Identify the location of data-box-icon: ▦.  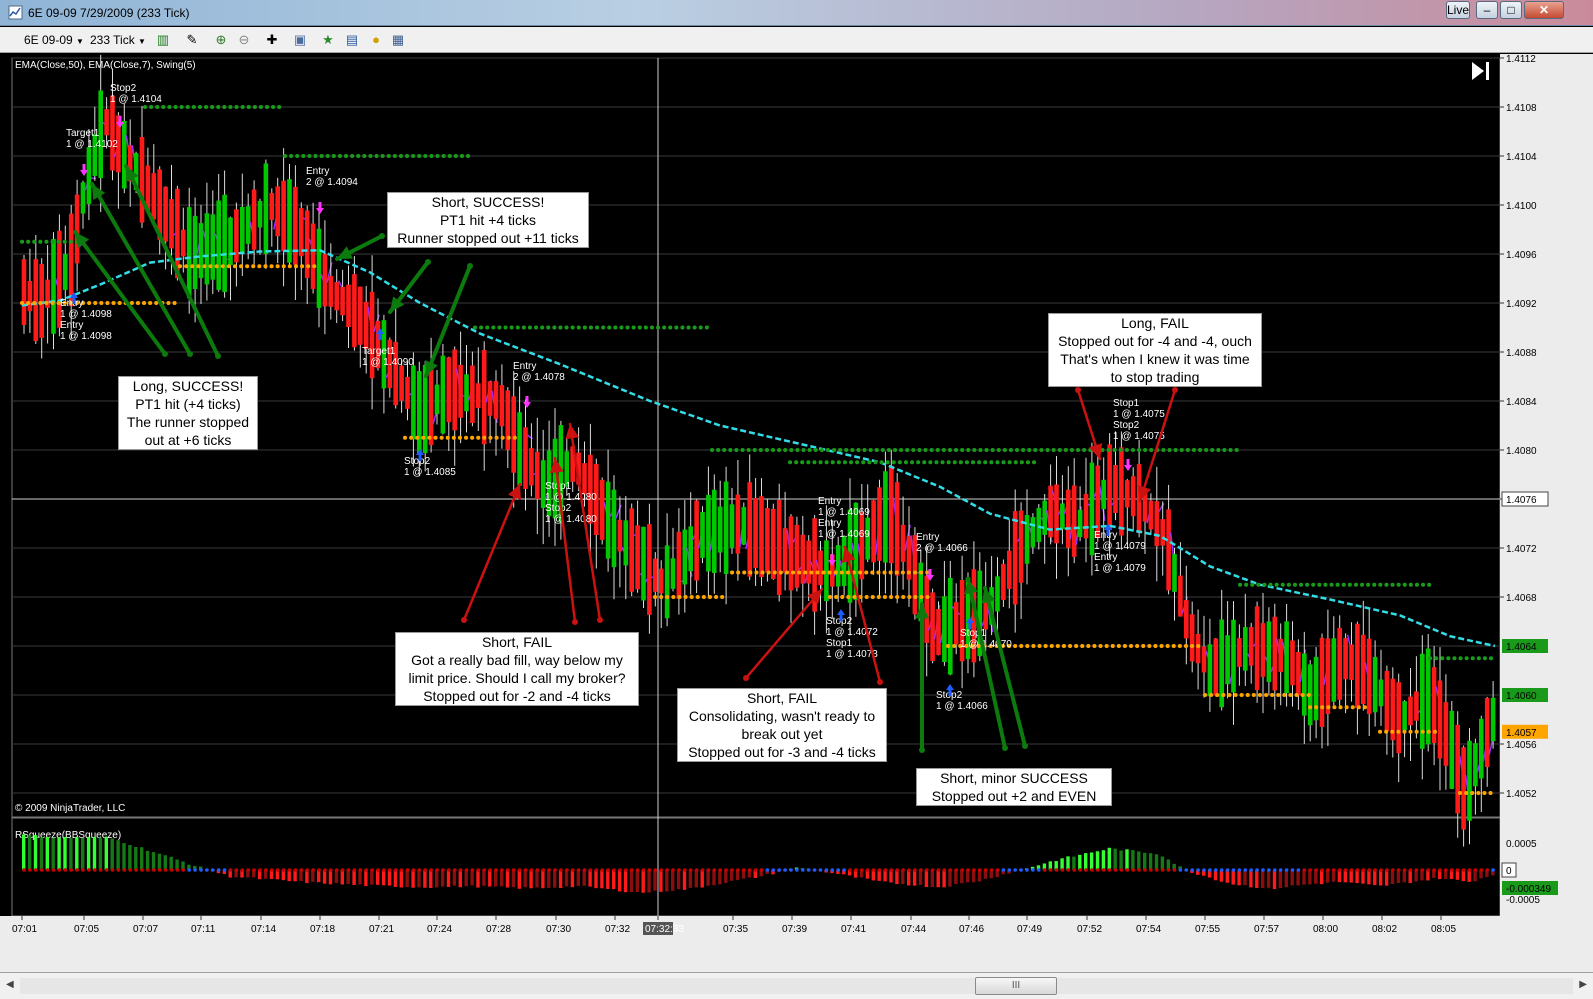
(398, 40).